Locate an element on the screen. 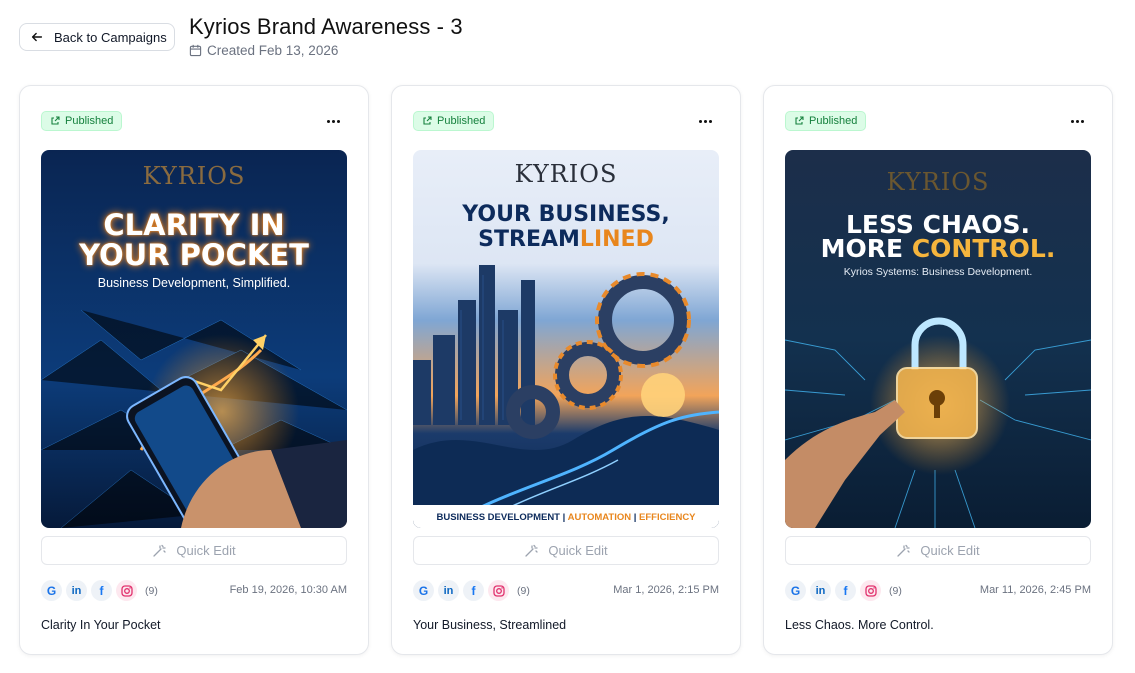  created-date-text: Created Feb 13, 2026 is located at coordinates (273, 50).